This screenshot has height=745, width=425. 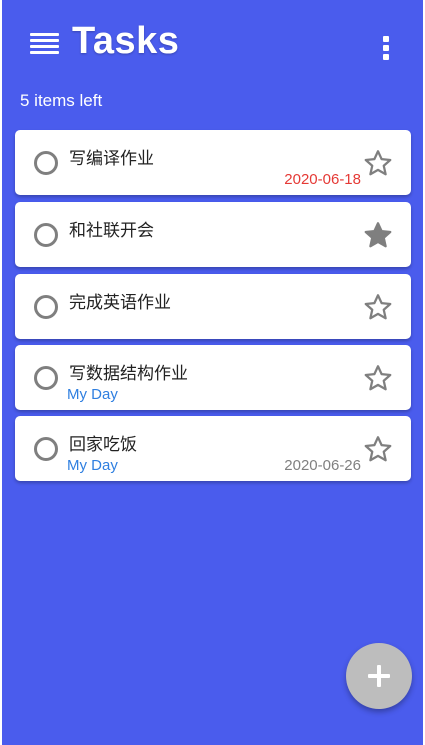 What do you see at coordinates (120, 303) in the screenshot?
I see `task-title: 完成英语作业` at bounding box center [120, 303].